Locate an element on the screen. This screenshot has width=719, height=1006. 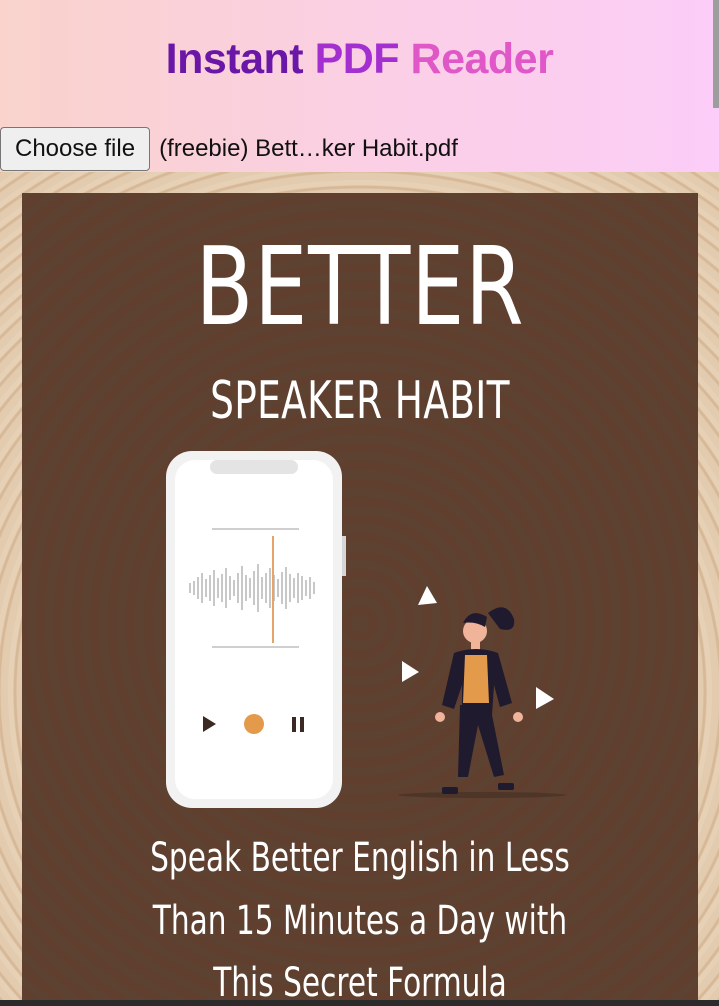
selected-file-name: (freebie) Bett…ker Habit.pdf is located at coordinates (308, 148).